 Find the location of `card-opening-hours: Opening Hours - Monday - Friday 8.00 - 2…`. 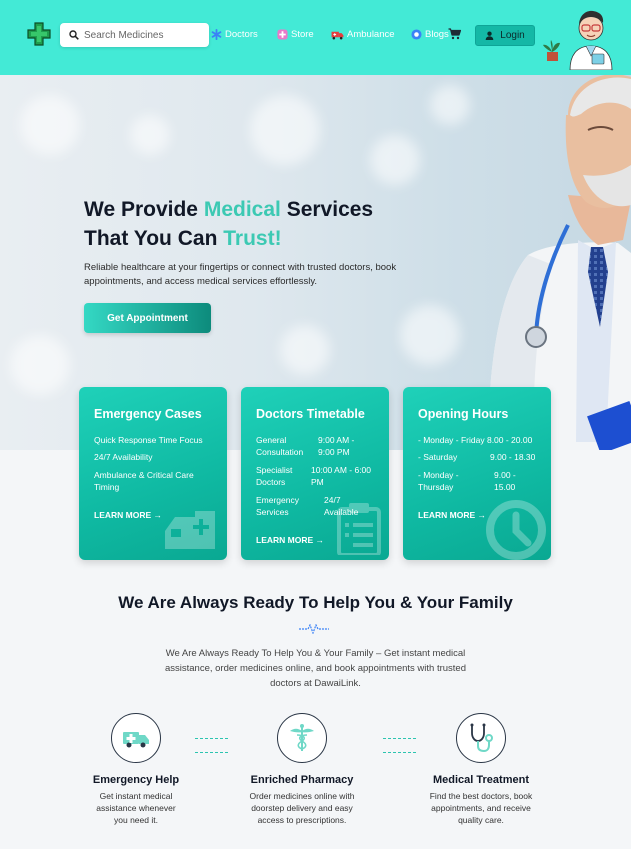

card-opening-hours: Opening Hours - Monday - Friday 8.00 - 2… is located at coordinates (477, 473).